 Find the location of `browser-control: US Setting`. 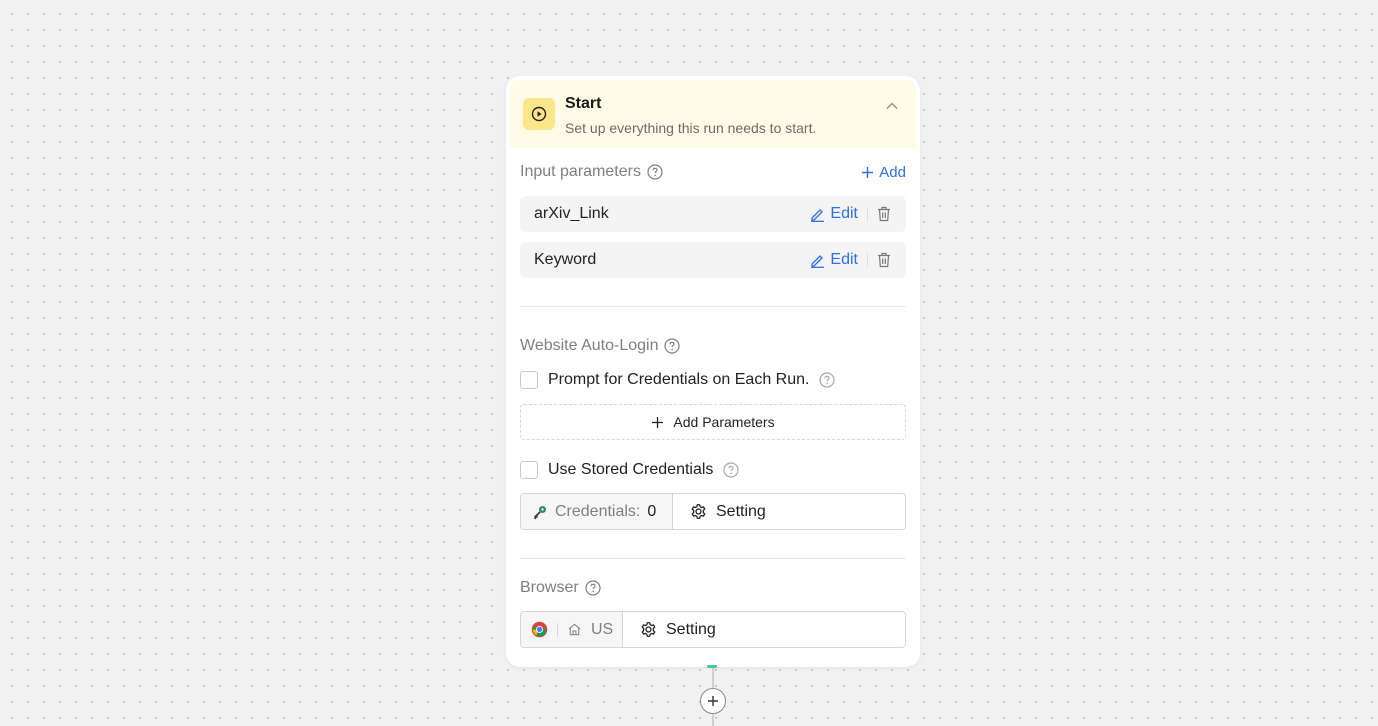

browser-control: US Setting is located at coordinates (713, 629).